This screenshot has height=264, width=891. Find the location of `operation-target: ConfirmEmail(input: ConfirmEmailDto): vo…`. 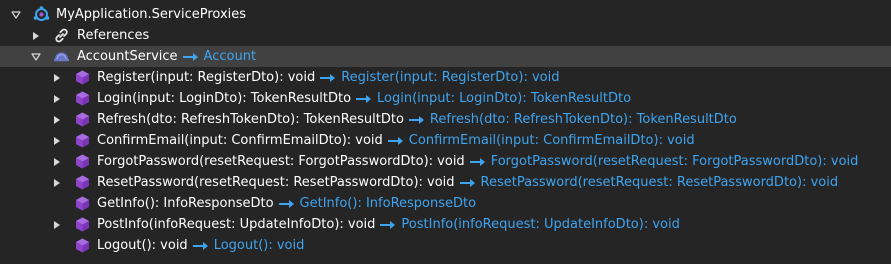

operation-target: ConfirmEmail(input: ConfirmEmailDto): vo… is located at coordinates (552, 140).